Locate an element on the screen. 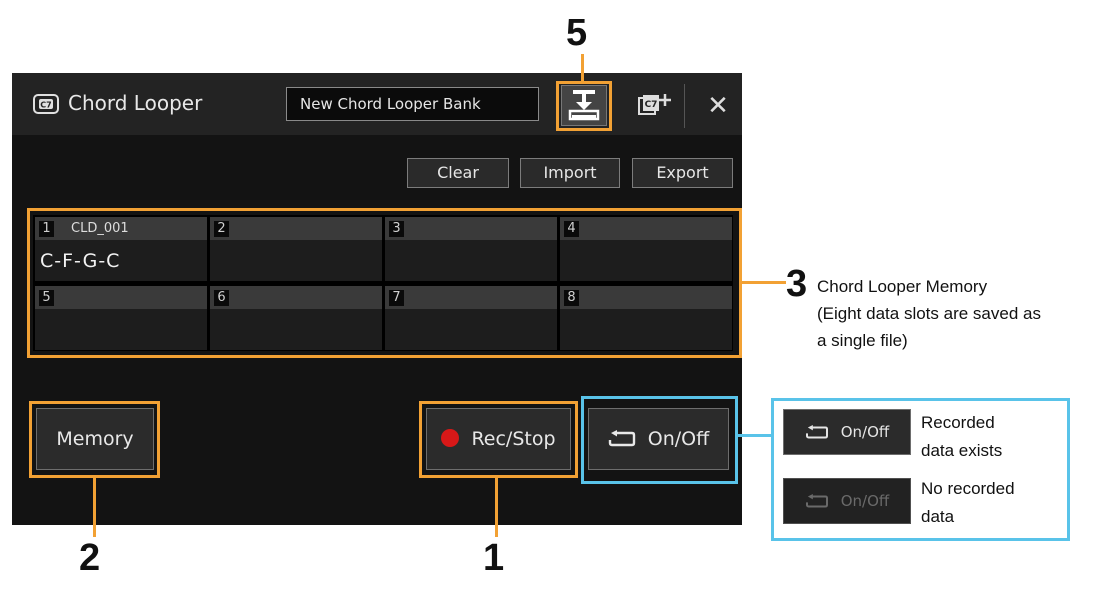 The height and width of the screenshot is (596, 1098). chord-looper-icon: C7 is located at coordinates (46, 104).